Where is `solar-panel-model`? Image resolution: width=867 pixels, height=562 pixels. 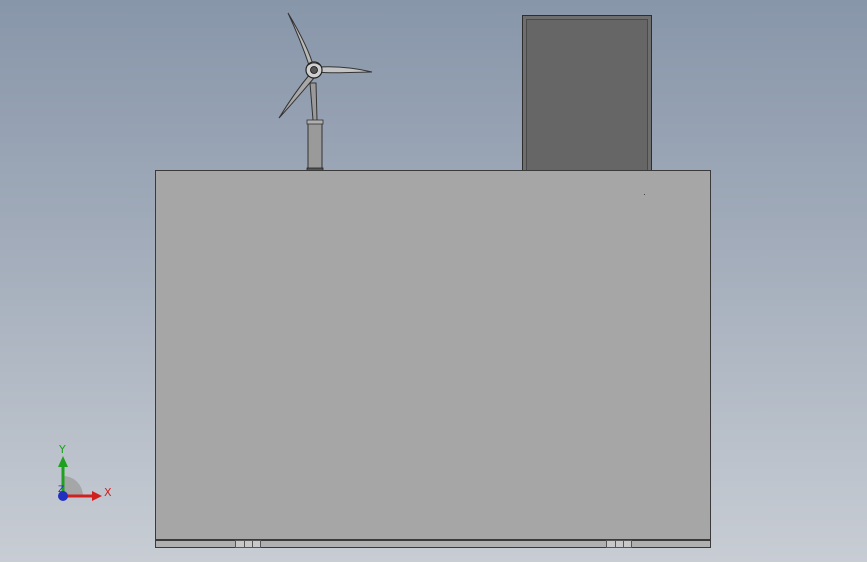 solar-panel-model is located at coordinates (587, 93).